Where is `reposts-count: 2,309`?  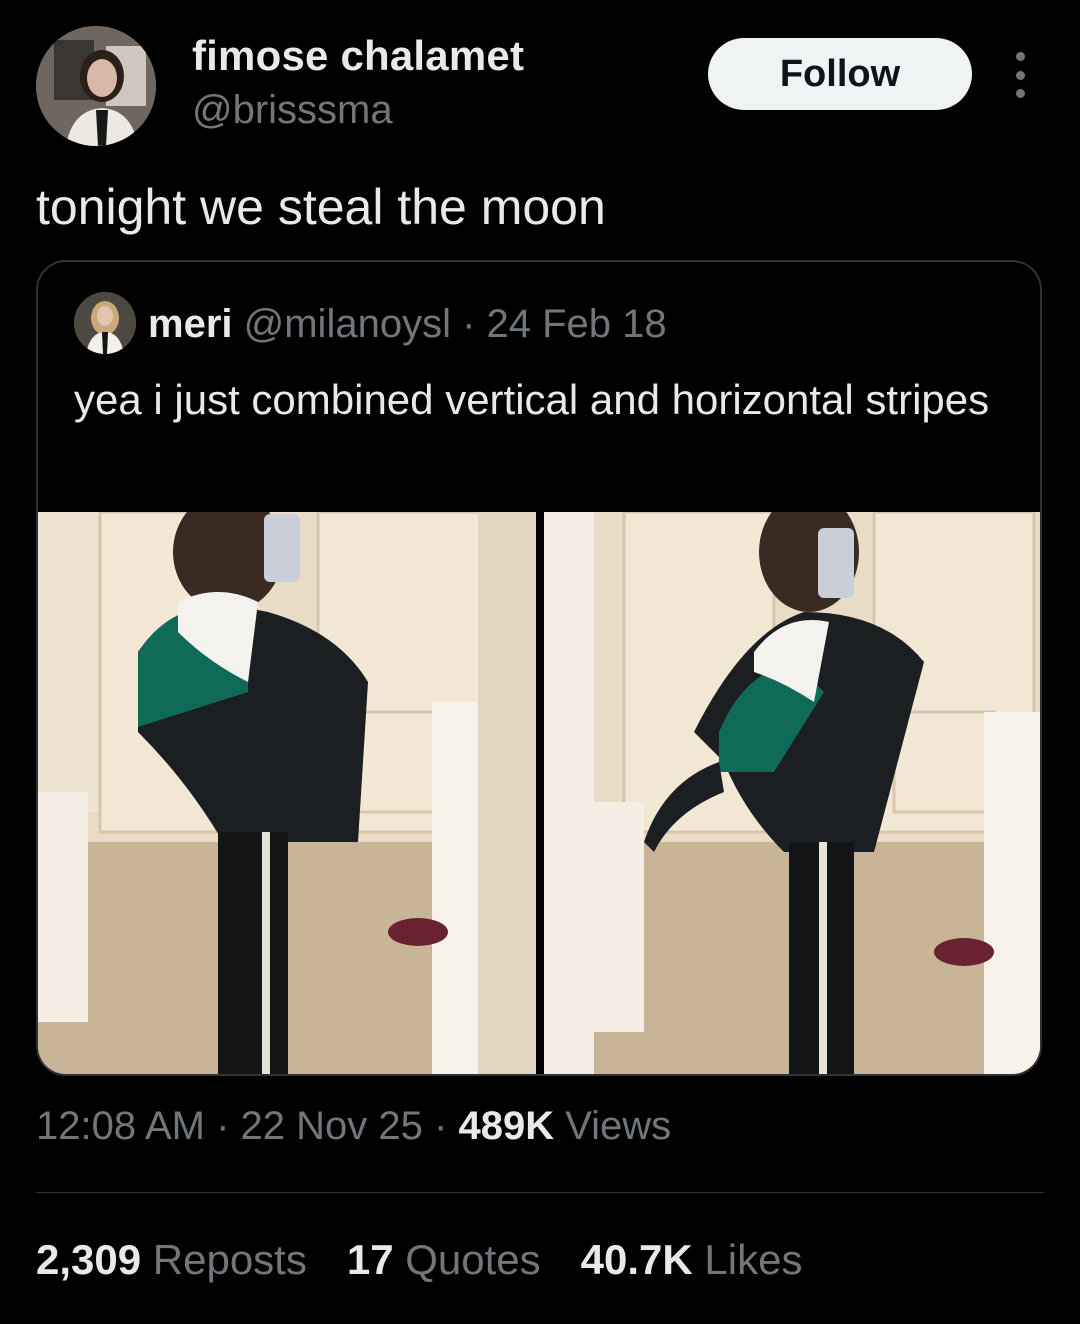
reposts-count: 2,309 is located at coordinates (89, 1259).